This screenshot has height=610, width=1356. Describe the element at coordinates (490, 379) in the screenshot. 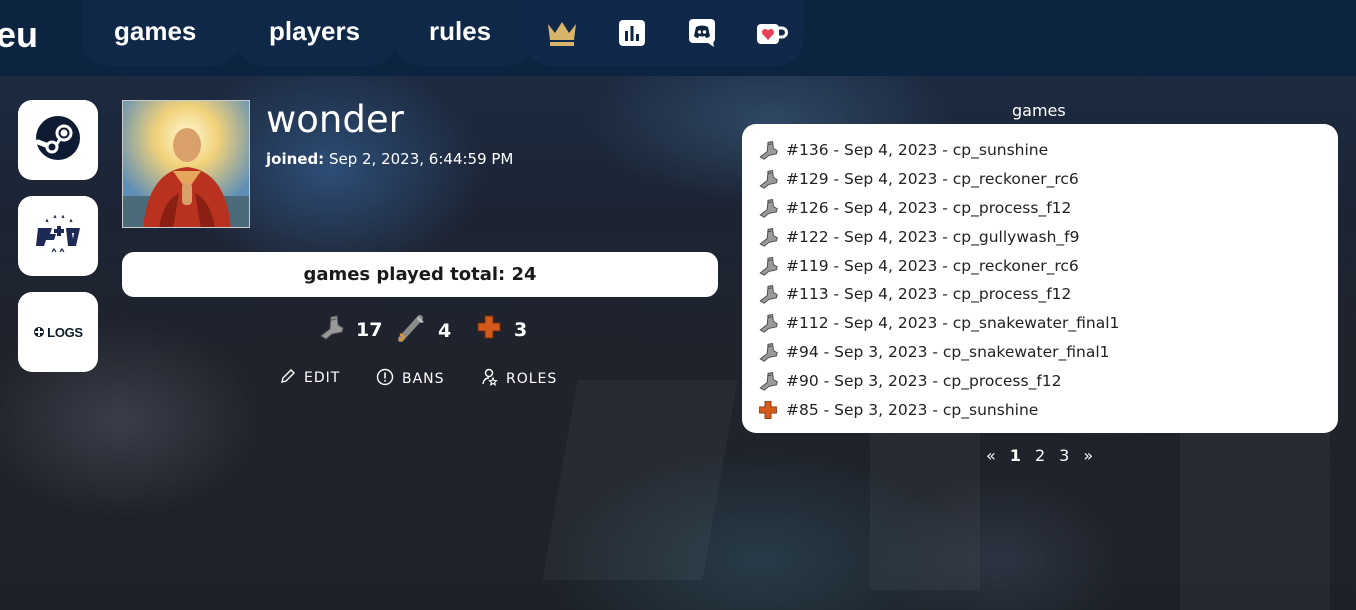

I see `user-star-icon` at that location.